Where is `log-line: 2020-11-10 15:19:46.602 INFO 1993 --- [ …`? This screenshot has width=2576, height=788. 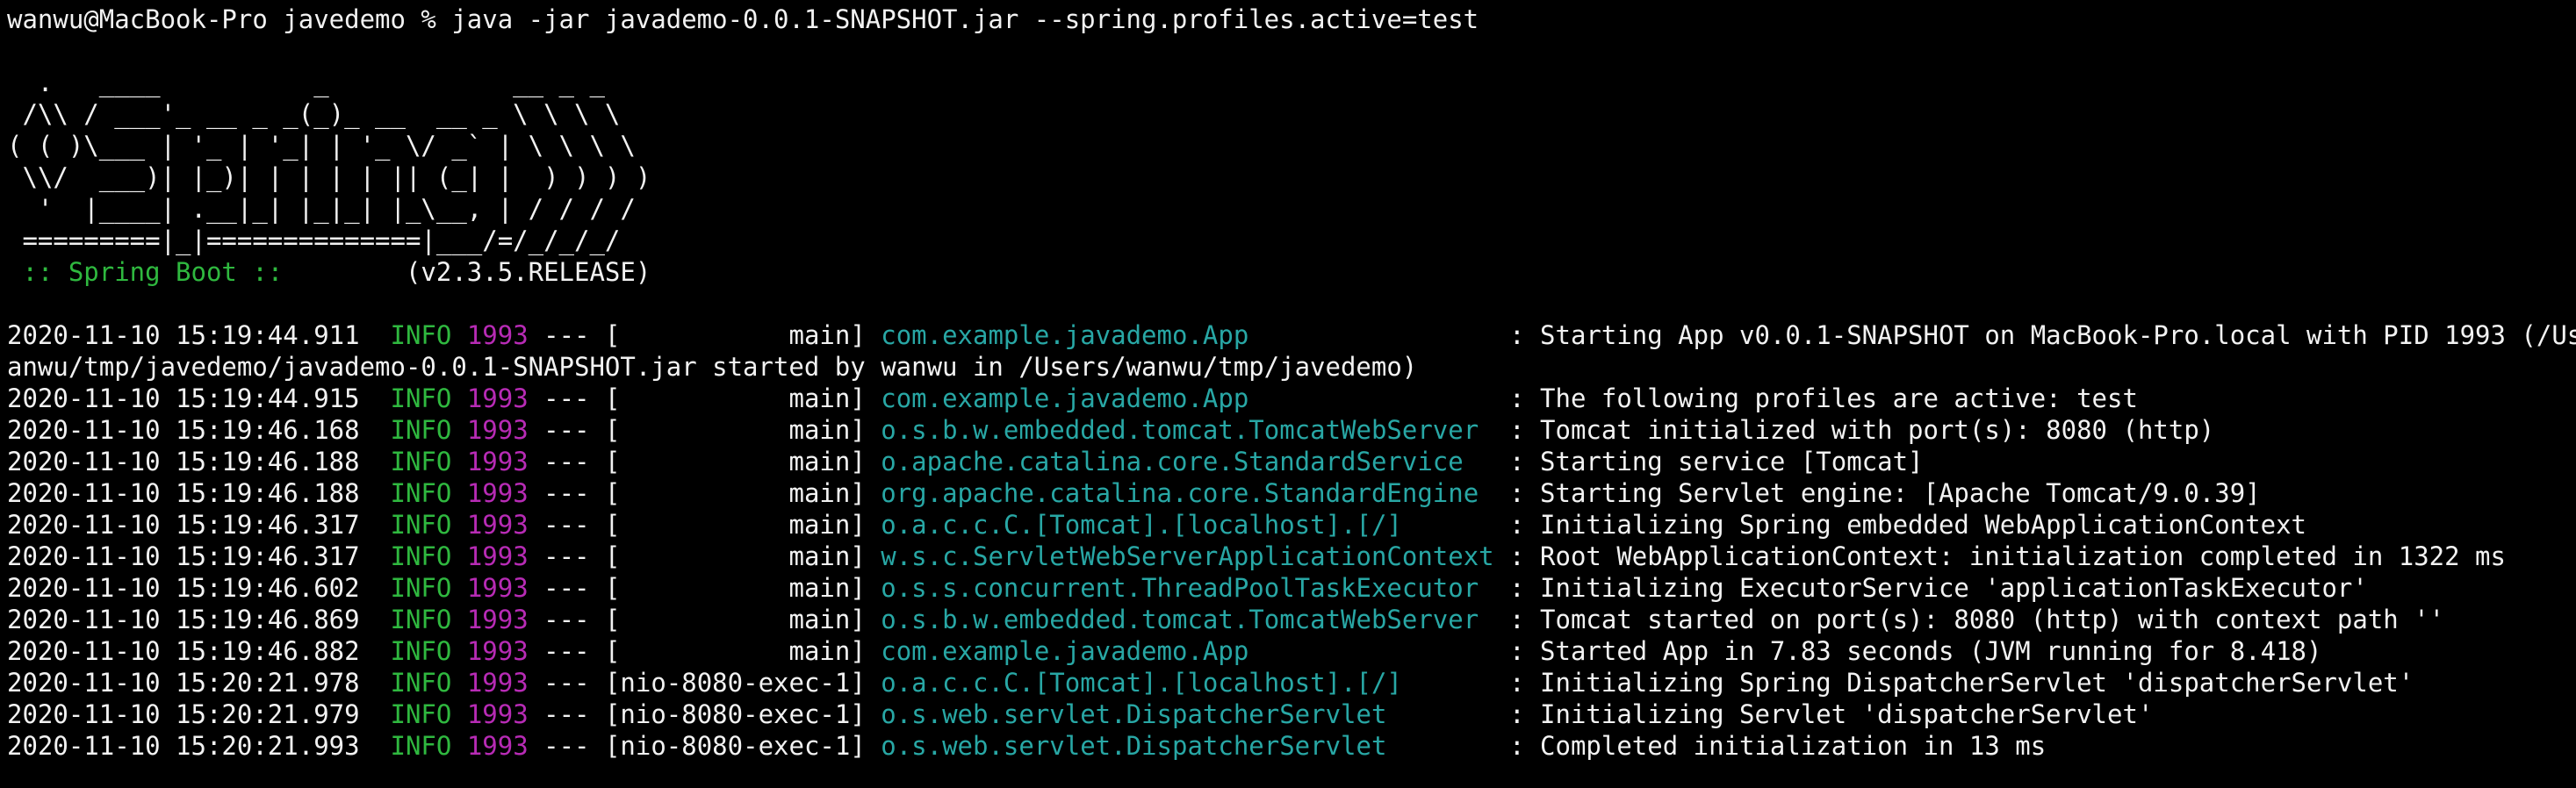
log-line: 2020-11-10 15:19:46.602 INFO 1993 --- [ … is located at coordinates (1291, 588).